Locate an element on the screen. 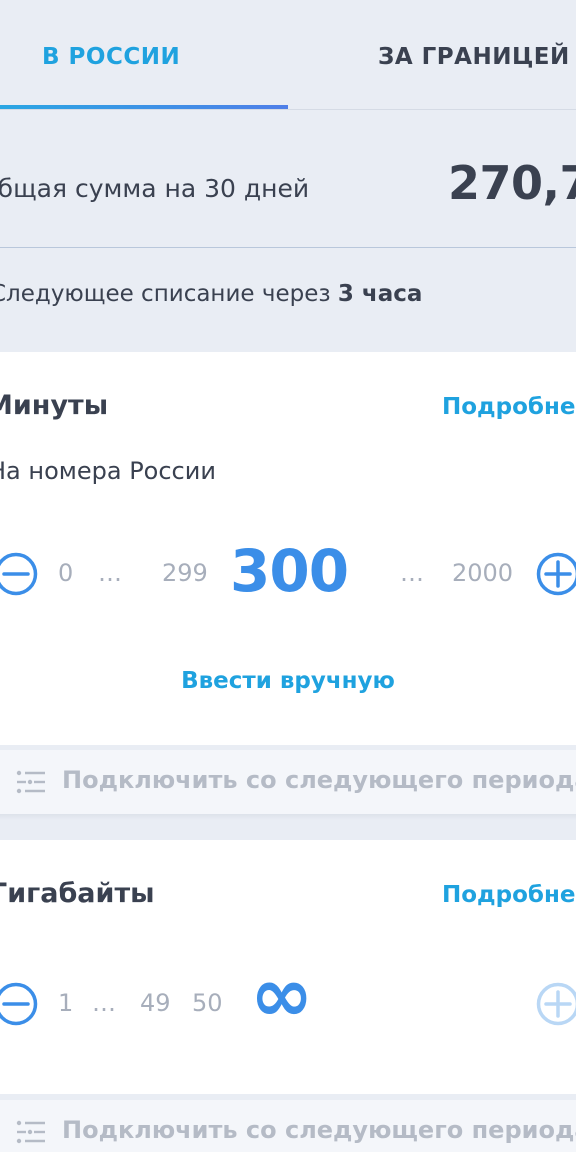 This screenshot has width=576, height=1152. minutes-subtitle: На номера России is located at coordinates (108, 471).